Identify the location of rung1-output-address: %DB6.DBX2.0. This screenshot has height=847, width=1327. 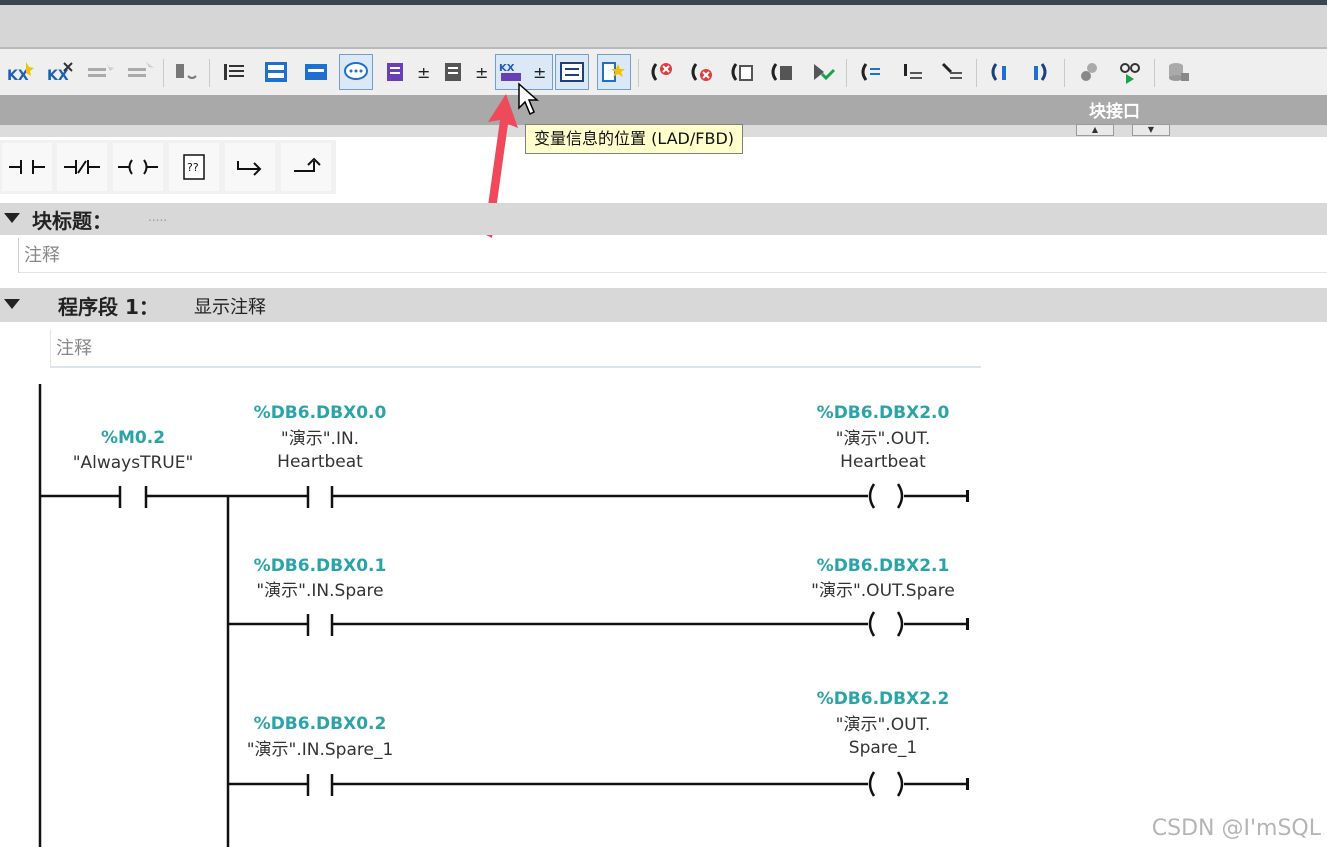
(883, 413).